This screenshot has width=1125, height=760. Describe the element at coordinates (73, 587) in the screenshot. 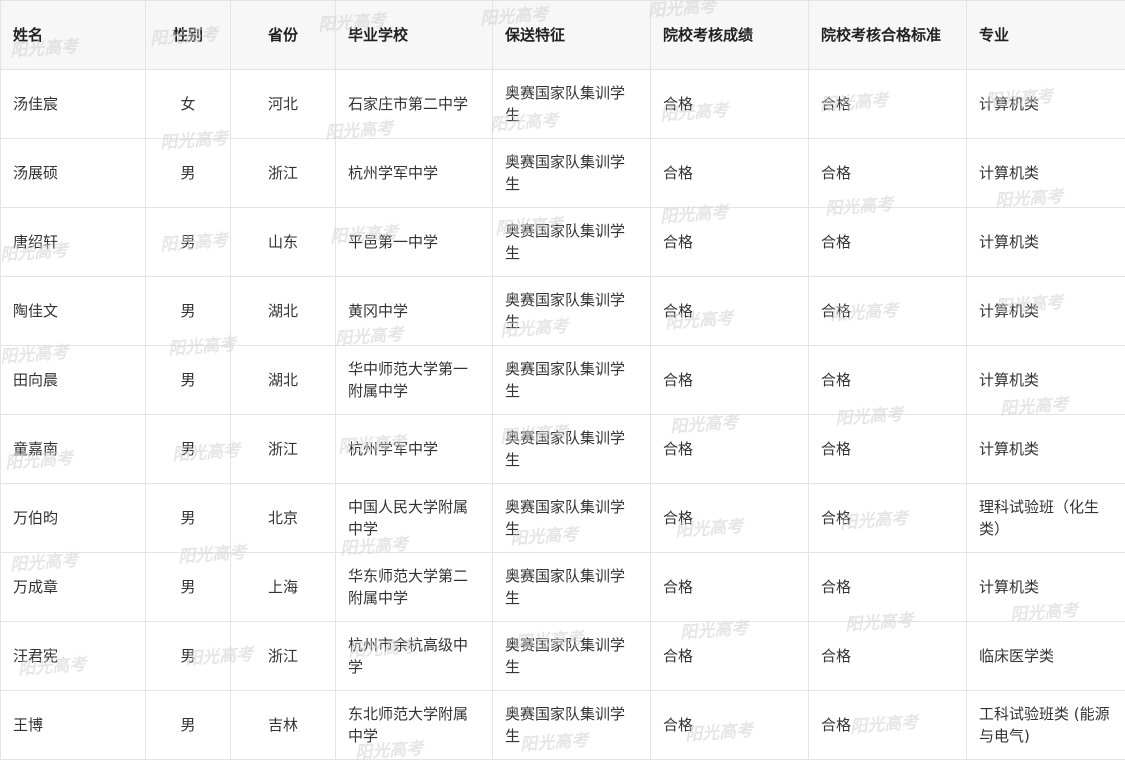

I see `cell-name: 万成章` at that location.